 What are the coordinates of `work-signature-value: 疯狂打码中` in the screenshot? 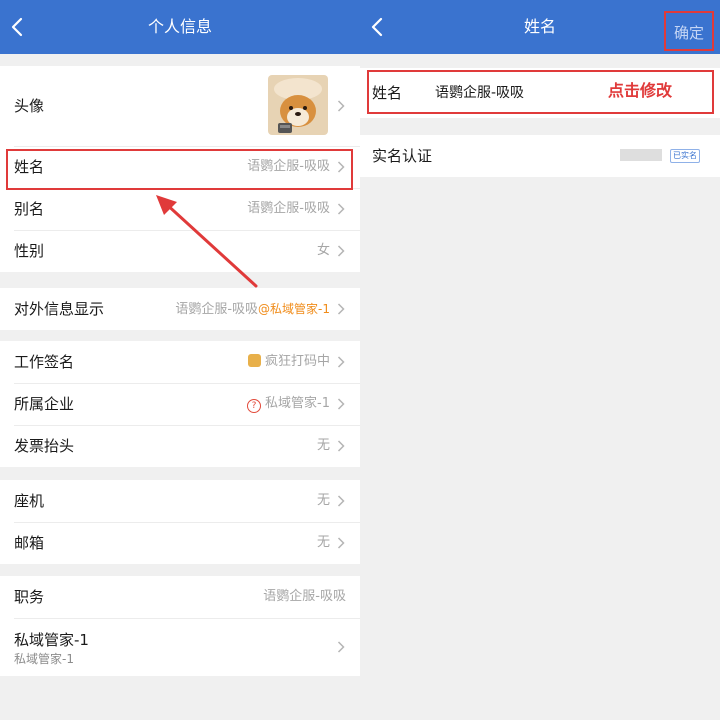 It's located at (288, 362).